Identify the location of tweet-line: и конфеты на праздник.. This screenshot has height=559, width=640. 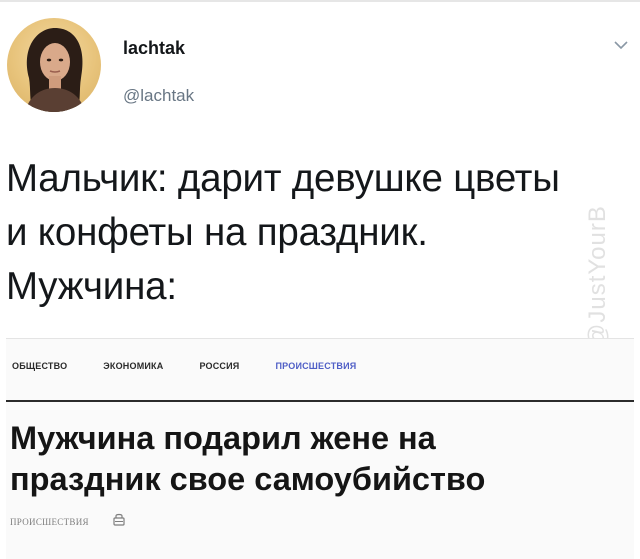
(217, 232).